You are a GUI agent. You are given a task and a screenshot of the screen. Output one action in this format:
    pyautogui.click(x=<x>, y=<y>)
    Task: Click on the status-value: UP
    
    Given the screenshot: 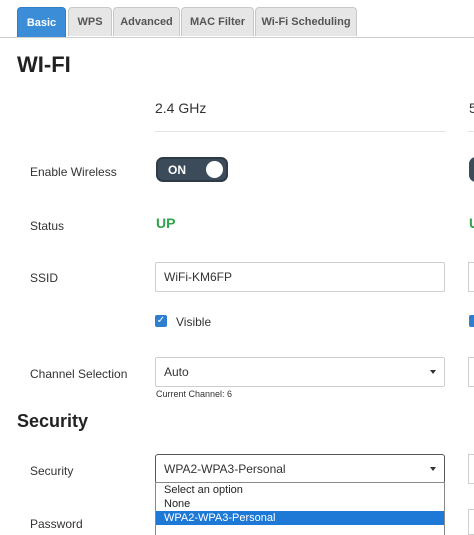 What is the action you would take?
    pyautogui.click(x=166, y=223)
    